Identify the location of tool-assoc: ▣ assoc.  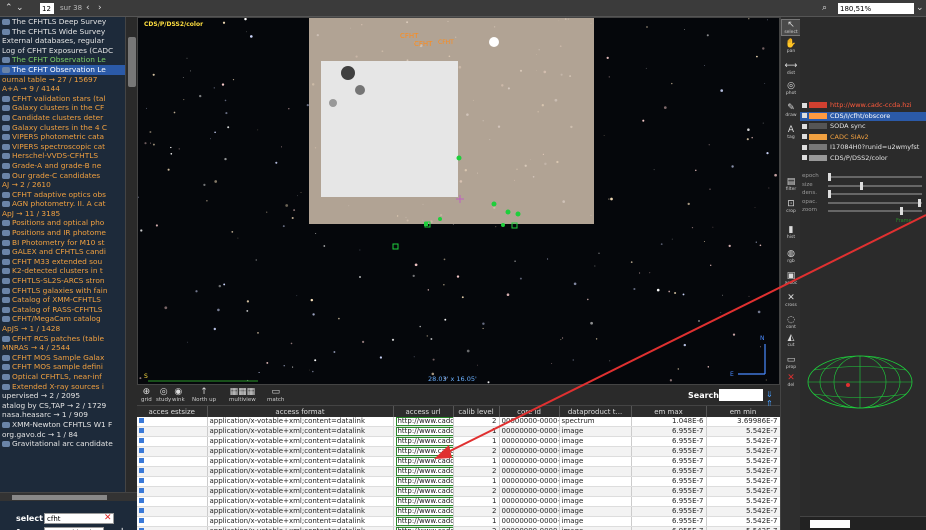
(791, 278).